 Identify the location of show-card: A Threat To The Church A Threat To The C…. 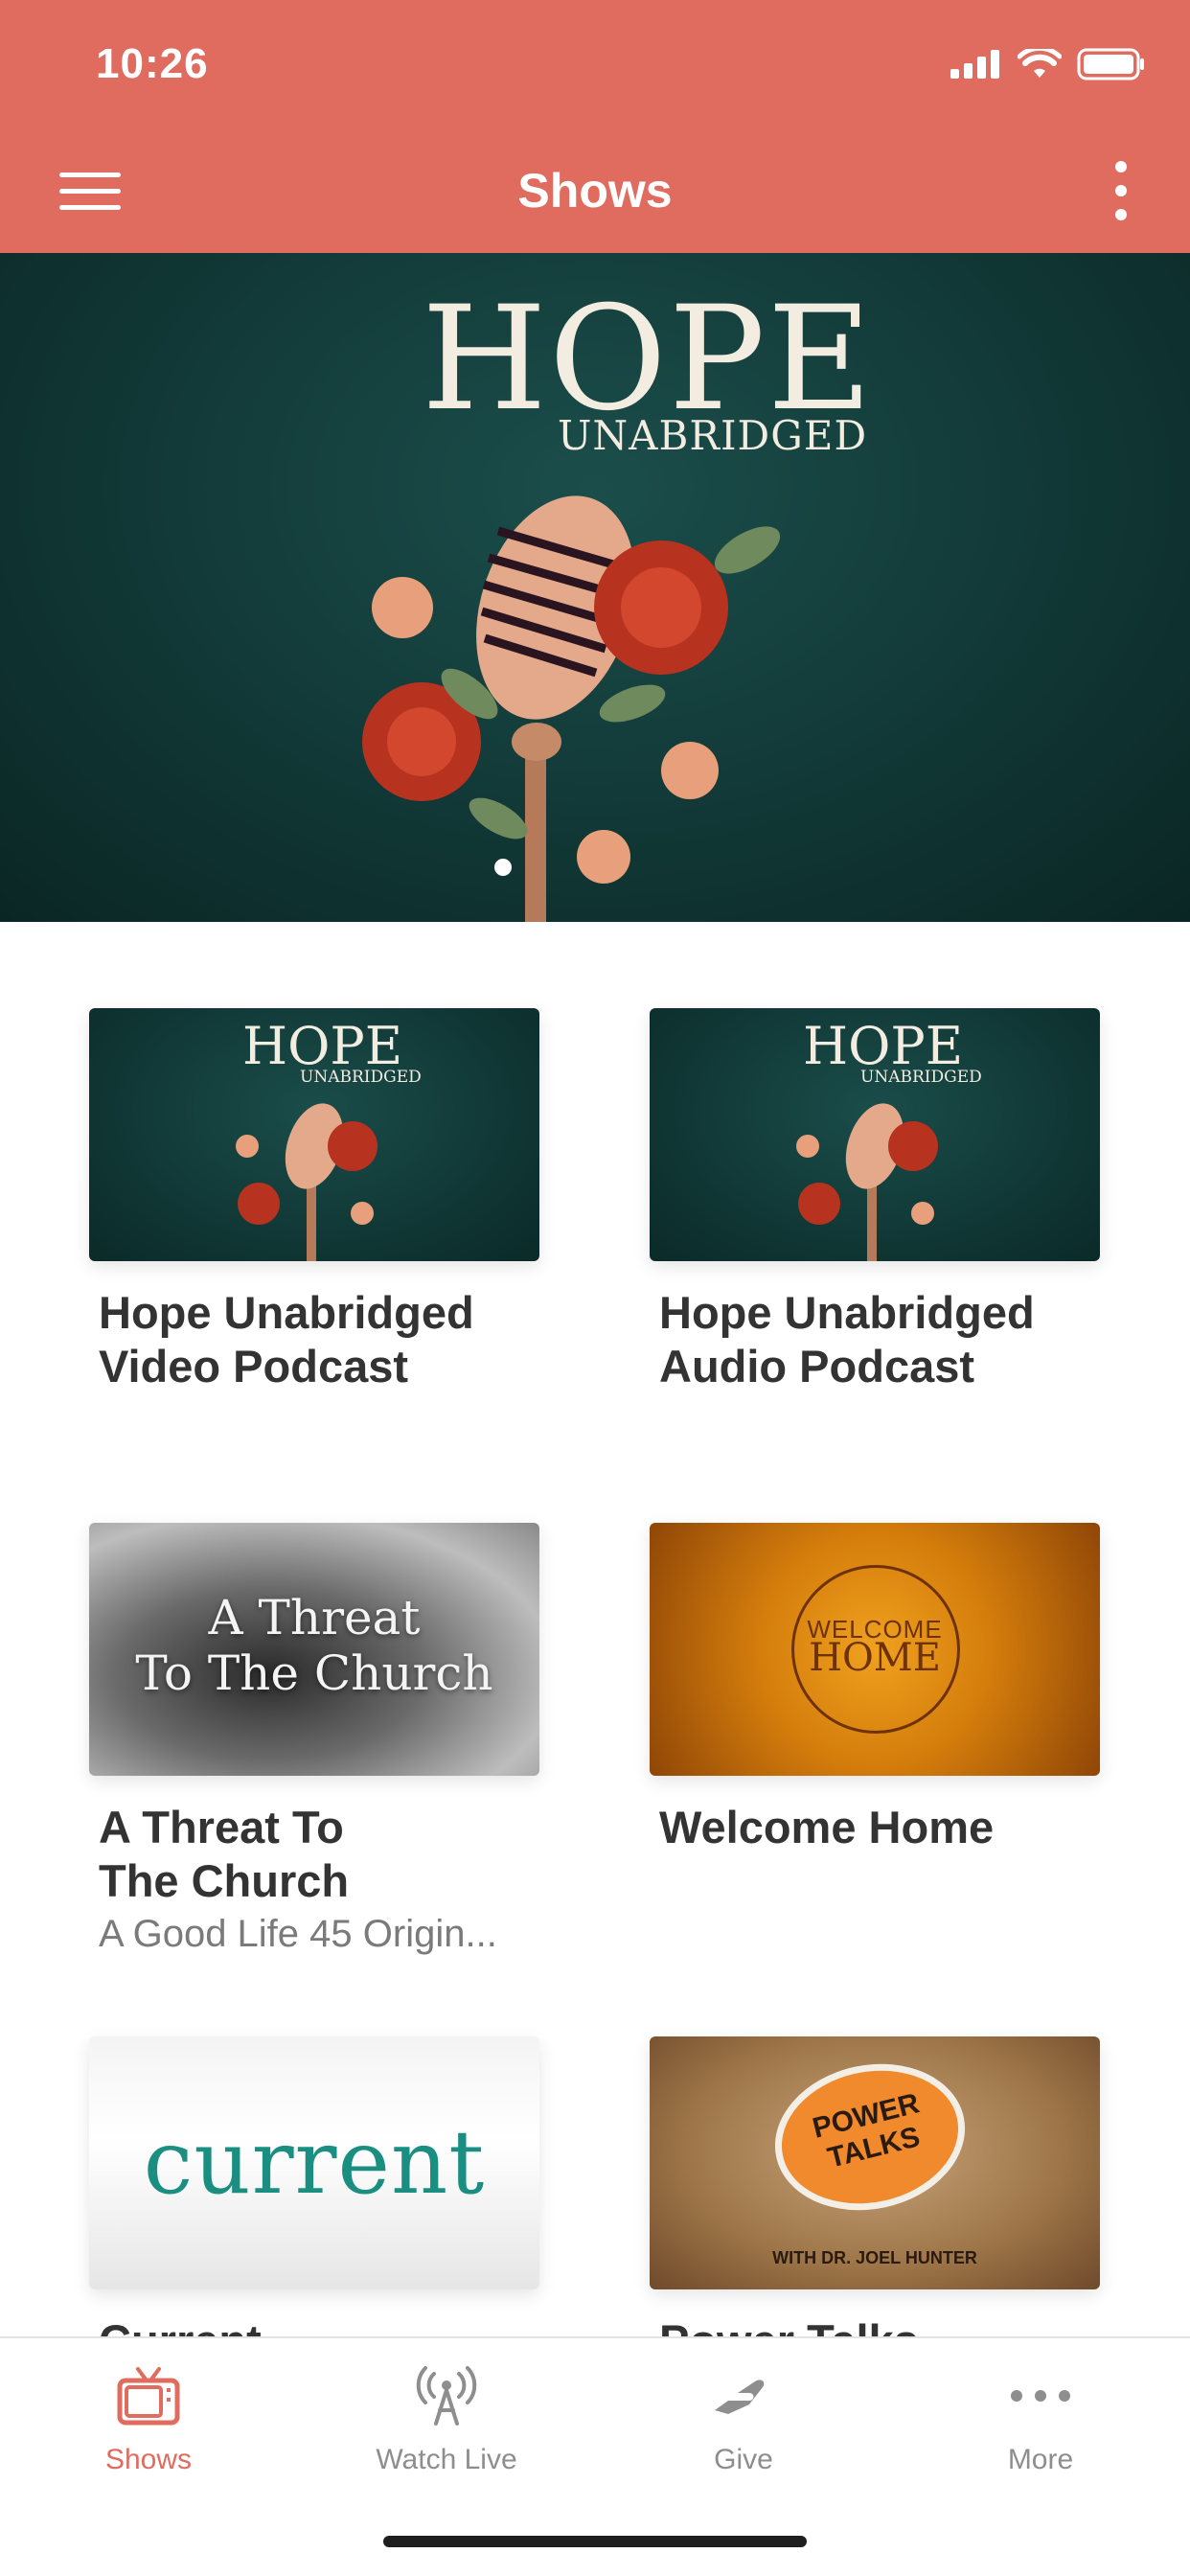
(314, 1741).